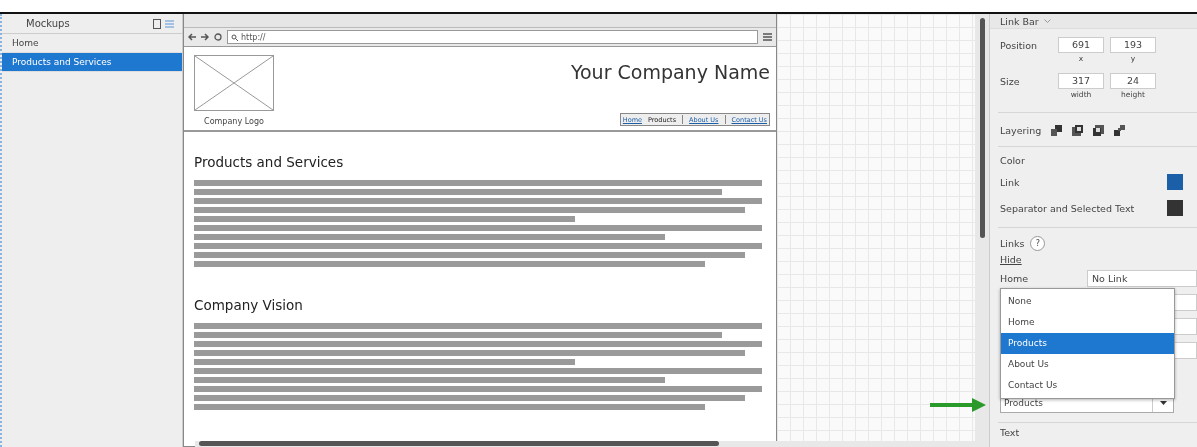 The width and height of the screenshot is (1197, 447). Describe the element at coordinates (92, 62) in the screenshot. I see `mockup-list-item: Products and Services` at that location.